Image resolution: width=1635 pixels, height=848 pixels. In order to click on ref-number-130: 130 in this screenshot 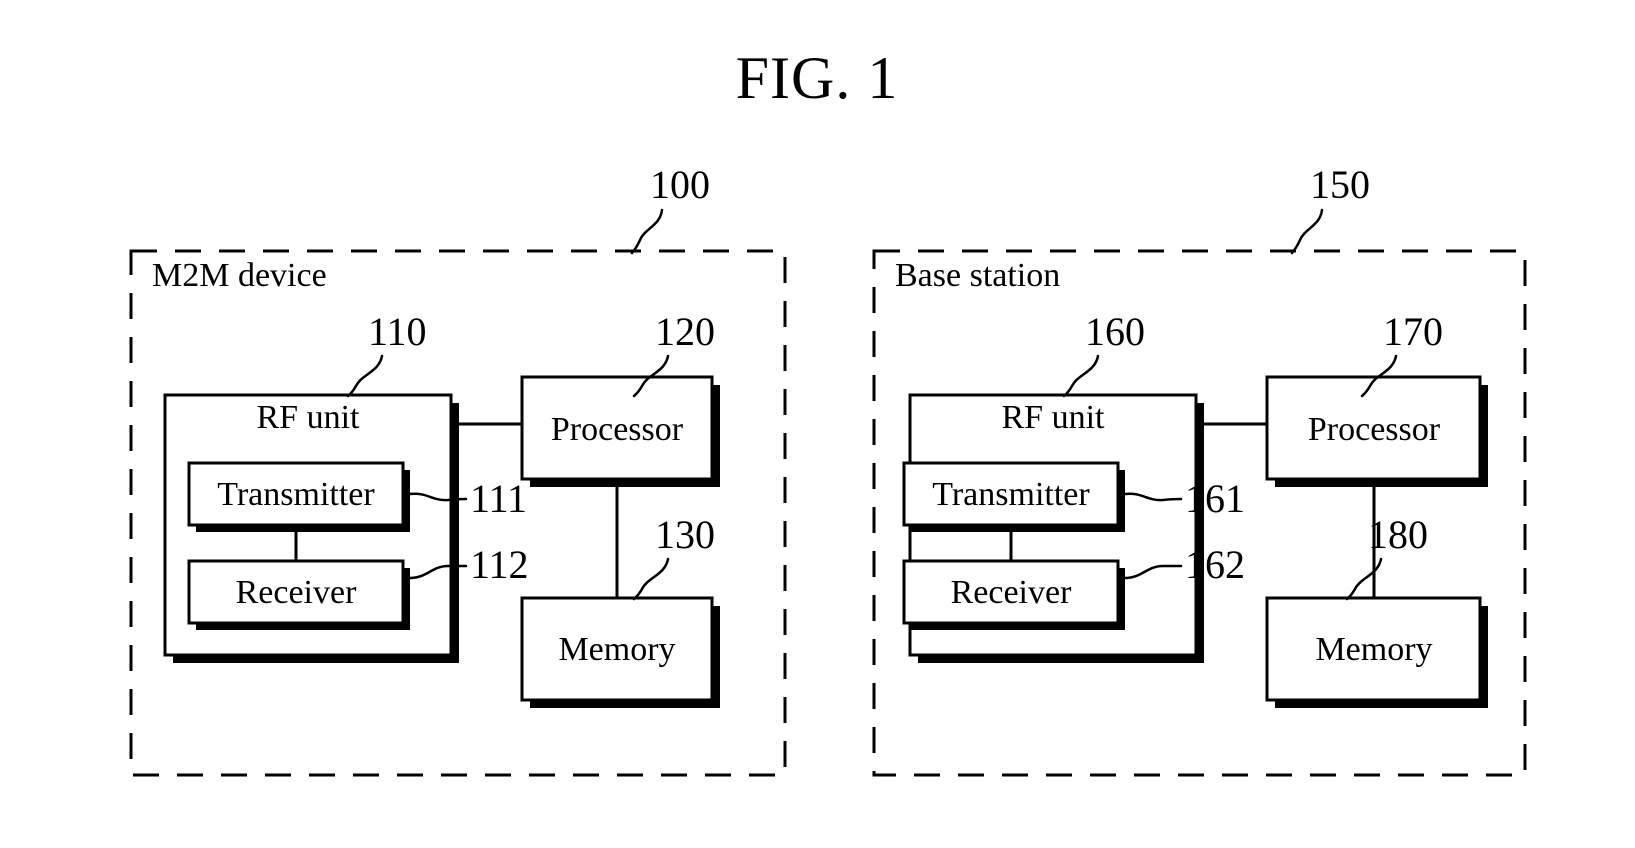, I will do `click(685, 534)`.